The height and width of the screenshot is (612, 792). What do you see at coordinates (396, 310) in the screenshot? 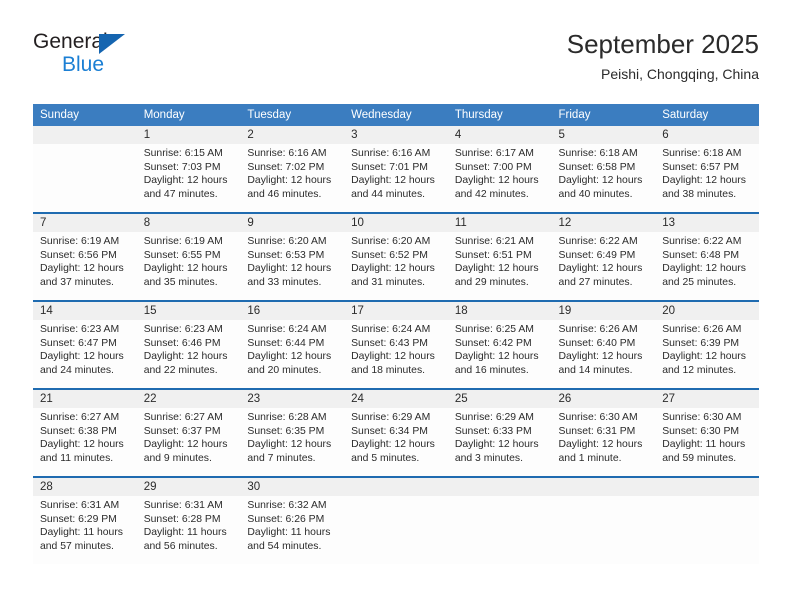
I see `day-number-cell: 17` at bounding box center [396, 310].